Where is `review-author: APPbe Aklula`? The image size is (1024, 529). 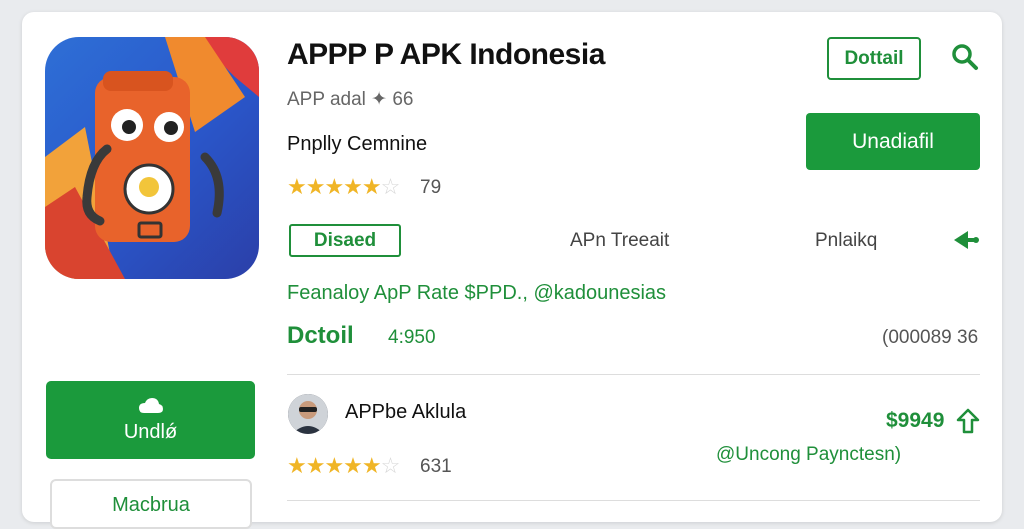
review-author: APPbe Aklula is located at coordinates (406, 412).